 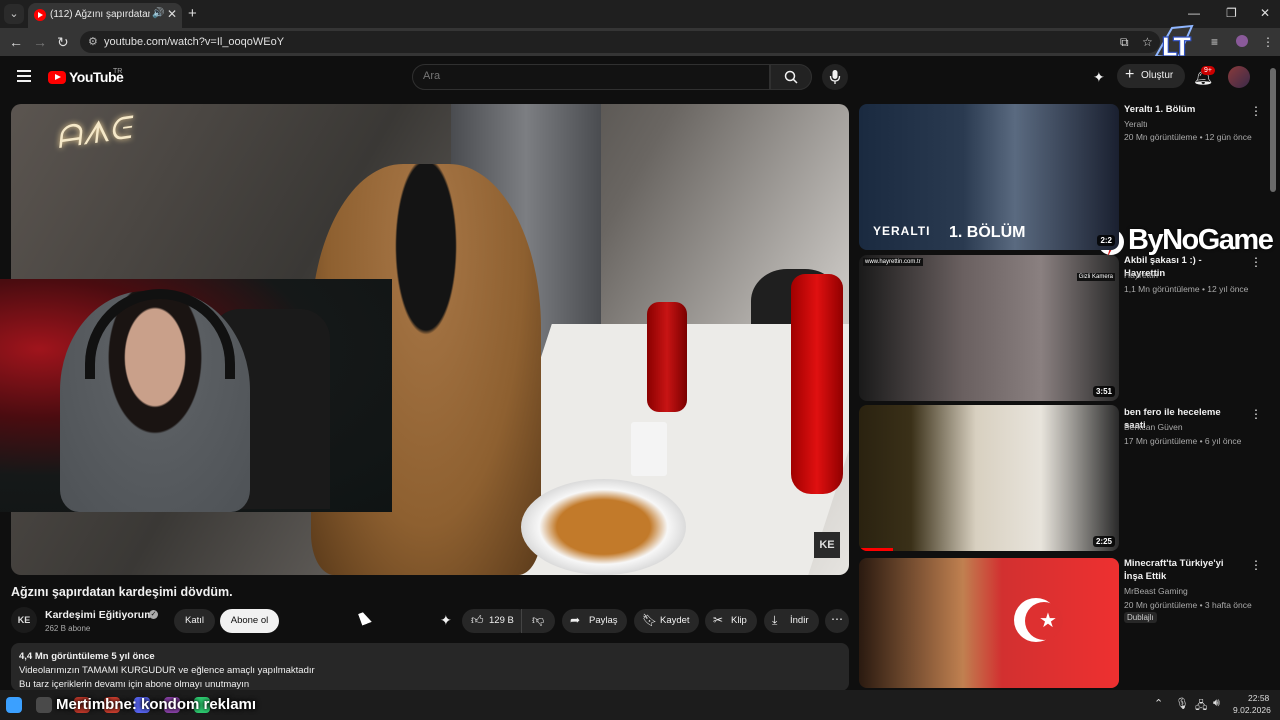 I want to click on voice-search-button, so click(x=835, y=77).